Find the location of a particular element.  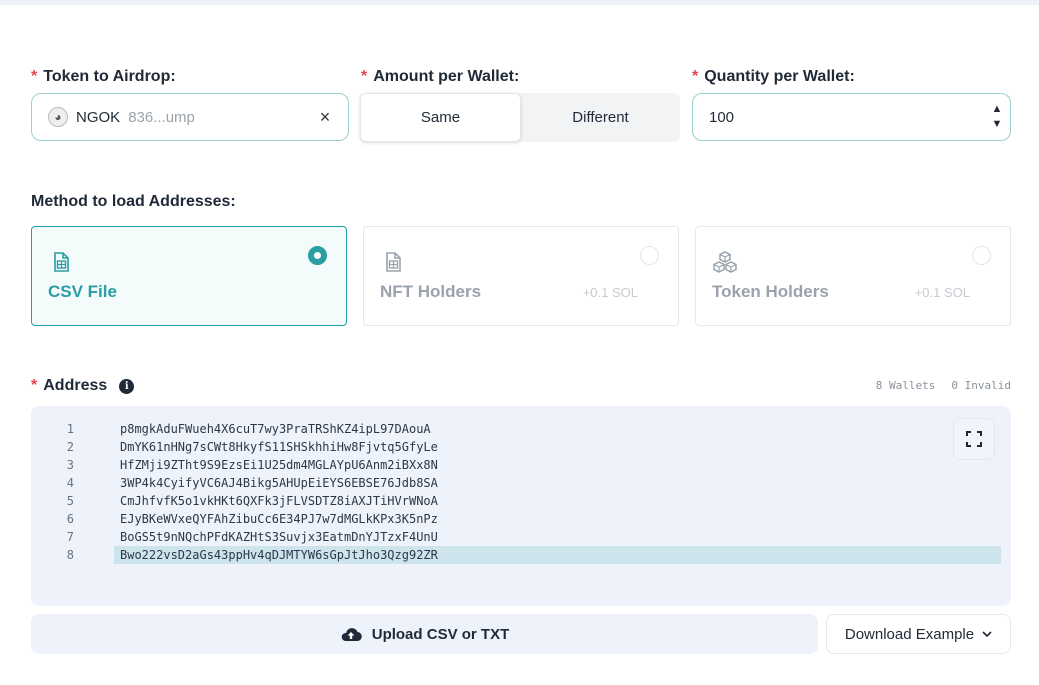

address-counts: 8 Wallets 0 Invalid is located at coordinates (943, 385).